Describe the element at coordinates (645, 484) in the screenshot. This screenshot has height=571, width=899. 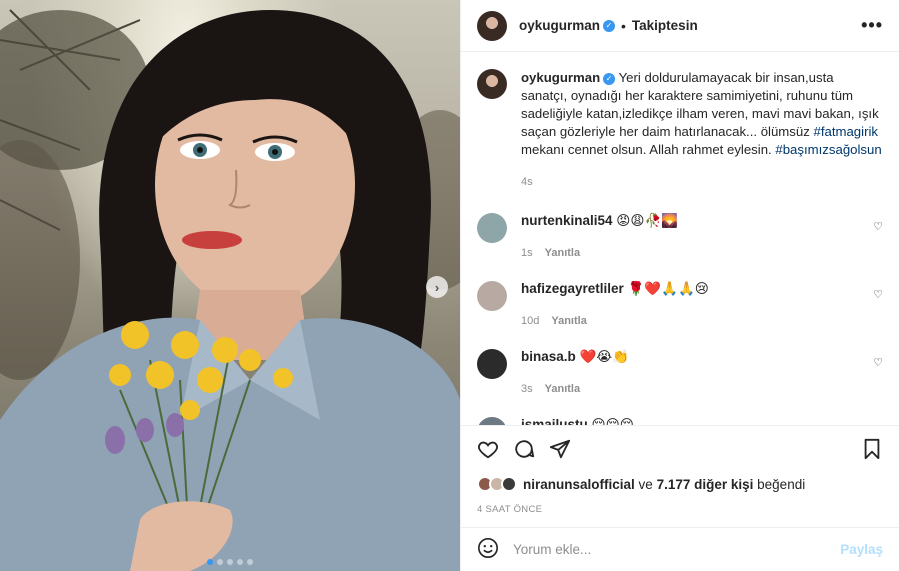
I see `likes-connector: ve` at that location.